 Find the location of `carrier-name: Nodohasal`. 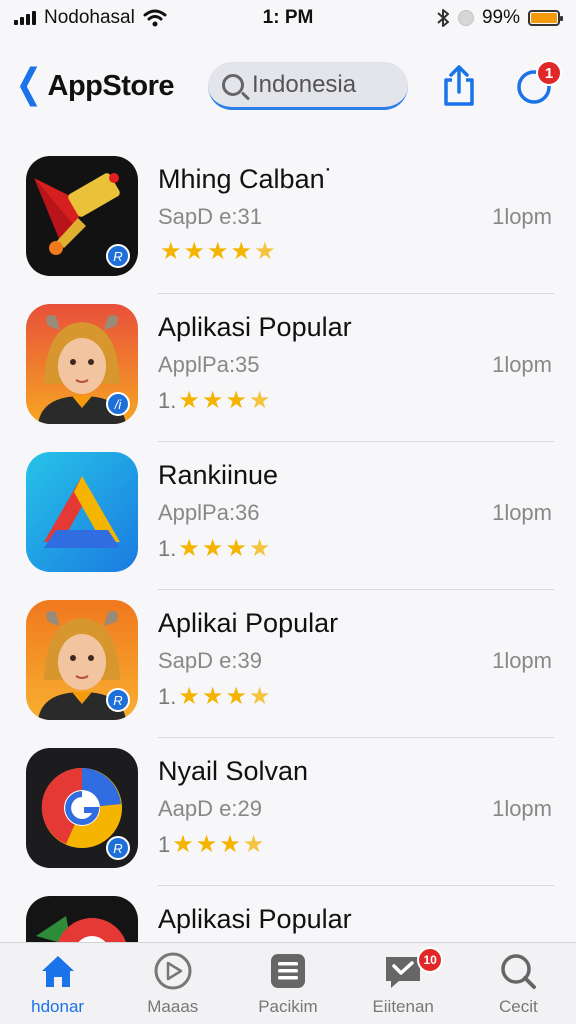

carrier-name: Nodohasal is located at coordinates (89, 17).